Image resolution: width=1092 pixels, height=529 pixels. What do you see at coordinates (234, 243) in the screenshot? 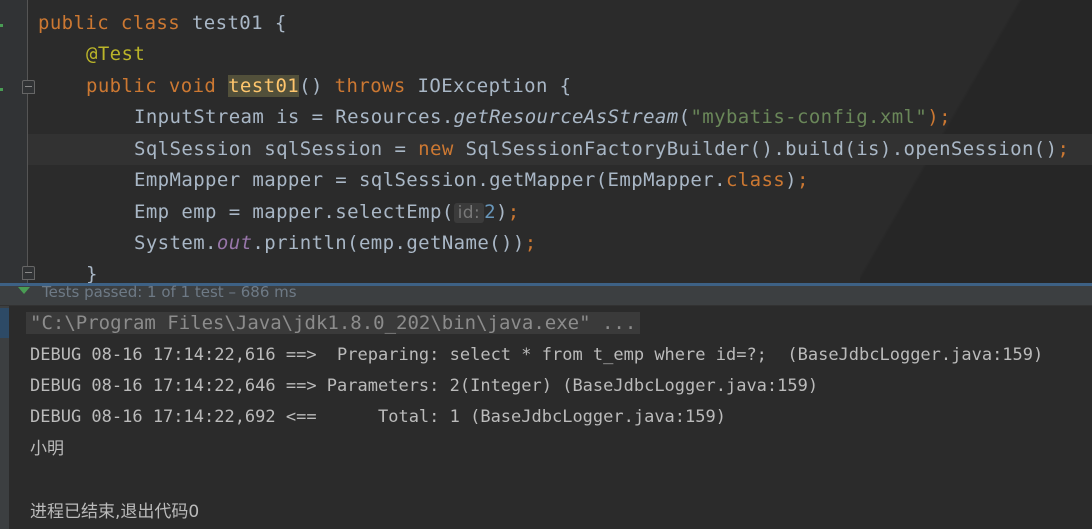
I see `static-field: out` at bounding box center [234, 243].